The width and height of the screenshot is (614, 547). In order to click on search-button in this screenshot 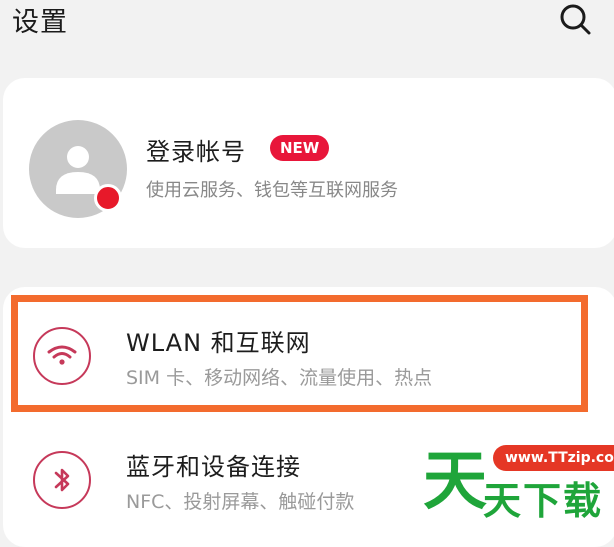, I will do `click(576, 20)`.